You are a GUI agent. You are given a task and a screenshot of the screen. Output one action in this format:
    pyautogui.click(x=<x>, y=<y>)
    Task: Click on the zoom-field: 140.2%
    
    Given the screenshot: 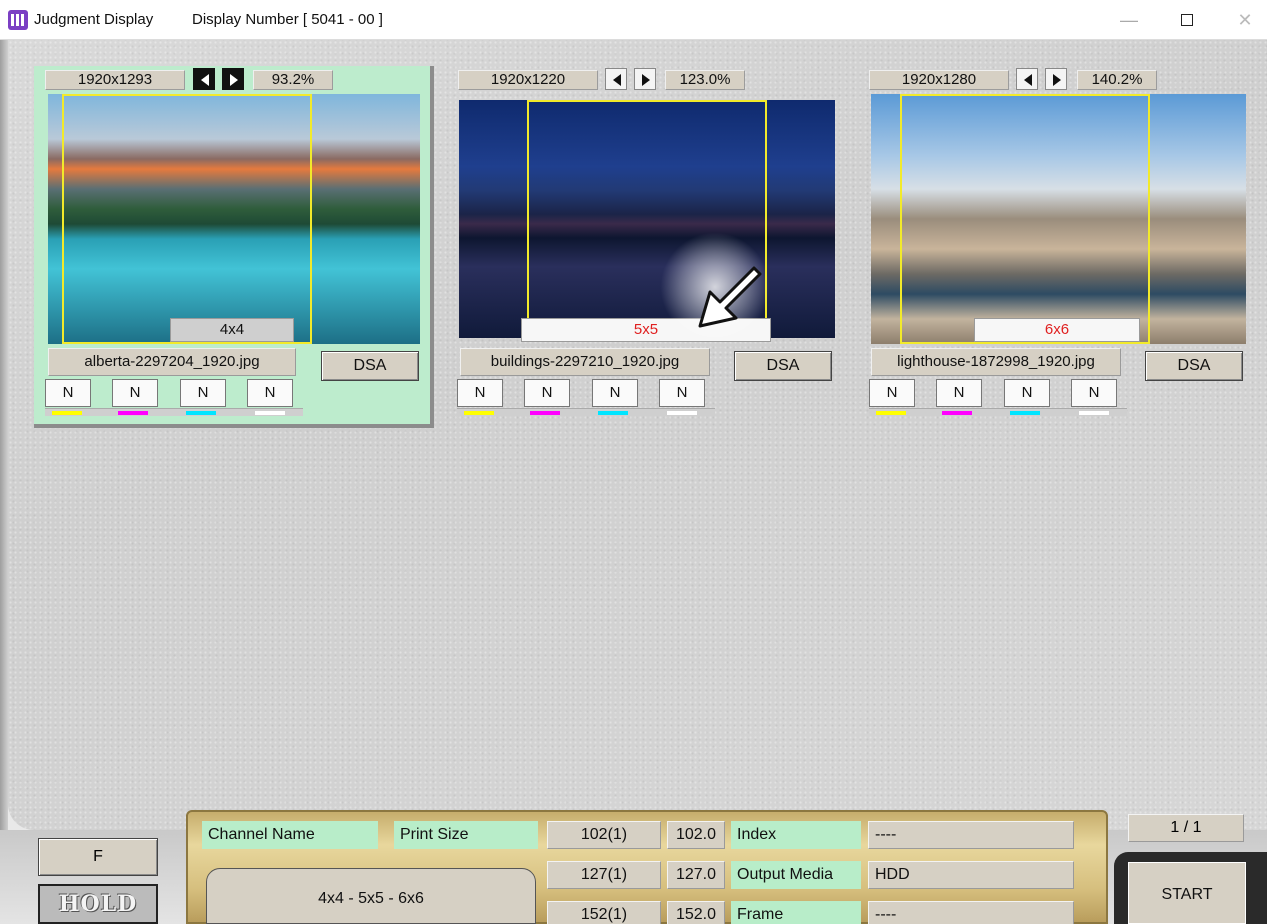 What is the action you would take?
    pyautogui.click(x=1117, y=80)
    